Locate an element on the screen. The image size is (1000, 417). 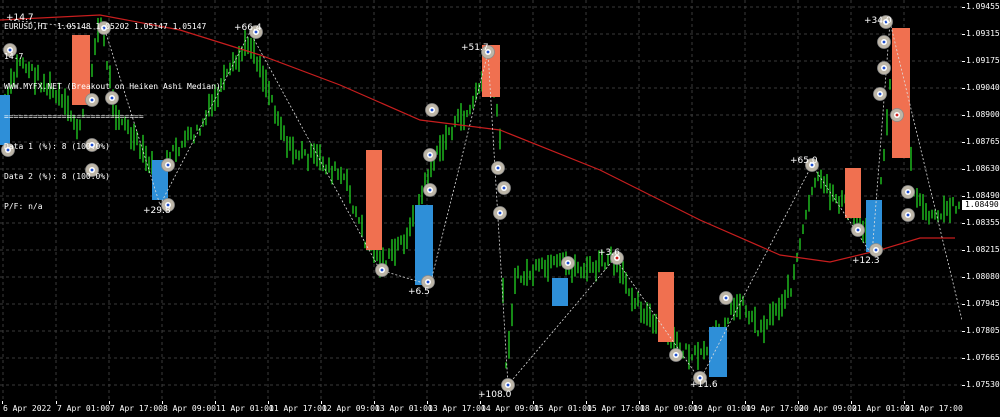
info-line-4: Data 1 (%): 8 (100.0%) is located at coordinates (57, 146).